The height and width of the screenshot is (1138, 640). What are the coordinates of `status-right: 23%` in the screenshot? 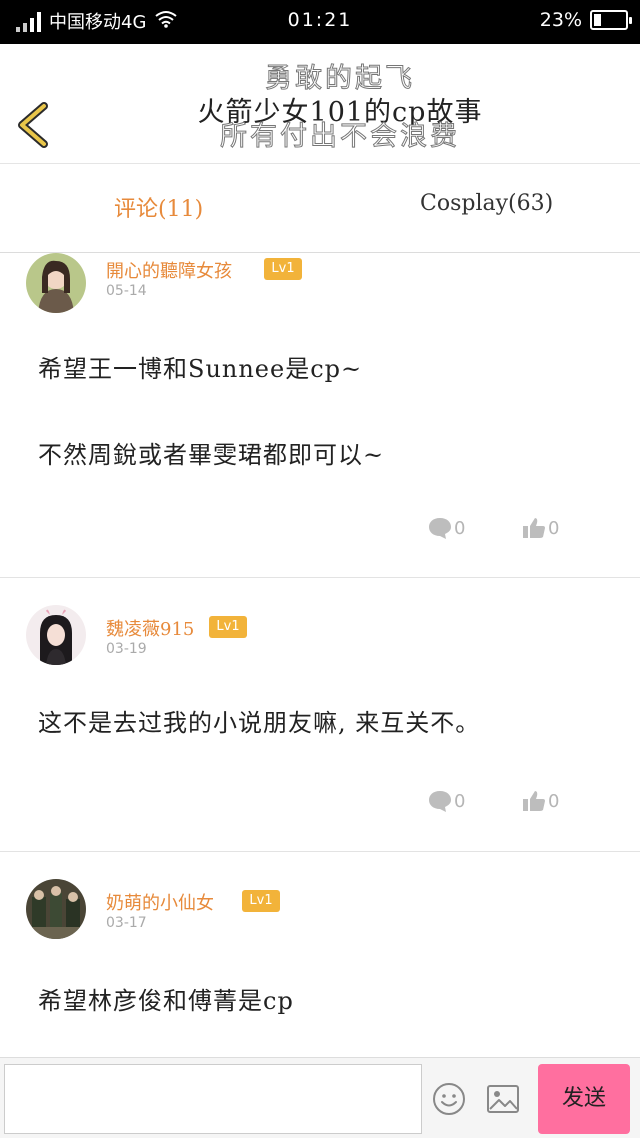 It's located at (585, 20).